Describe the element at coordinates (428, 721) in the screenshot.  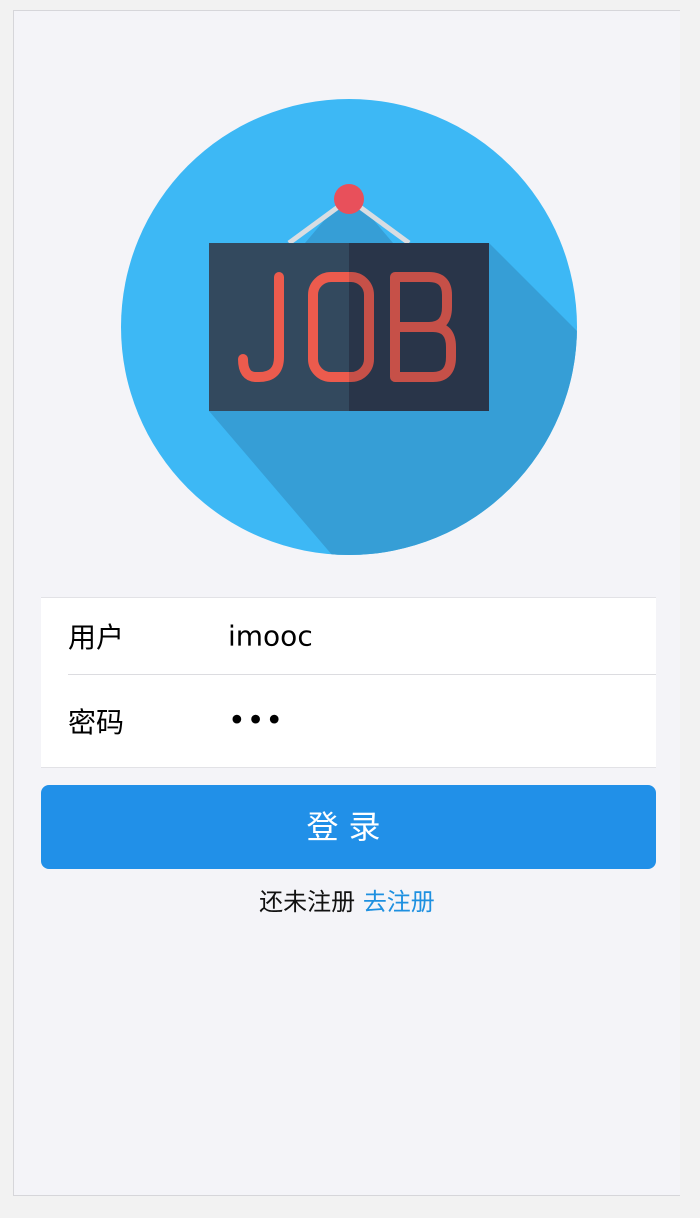
I see `password-input: •••` at that location.